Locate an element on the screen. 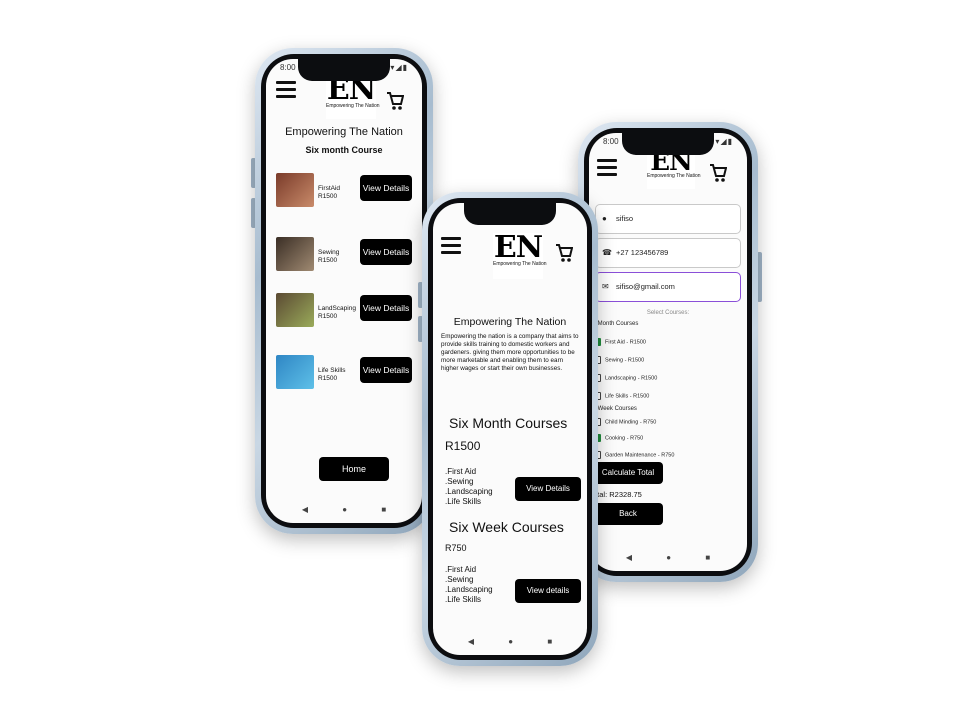 This screenshot has width=964, height=709. email-input is located at coordinates (666, 286).